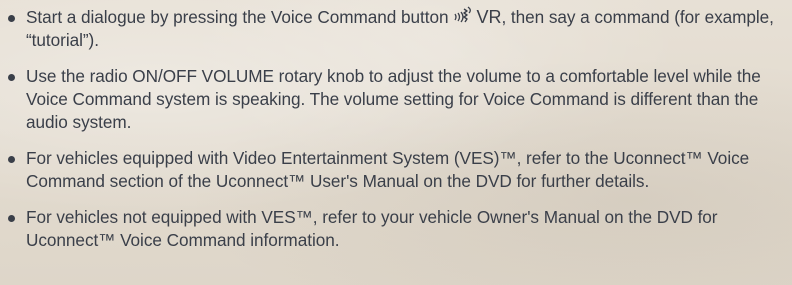 The image size is (792, 285). Describe the element at coordinates (462, 14) in the screenshot. I see `voice-command-icon` at that location.